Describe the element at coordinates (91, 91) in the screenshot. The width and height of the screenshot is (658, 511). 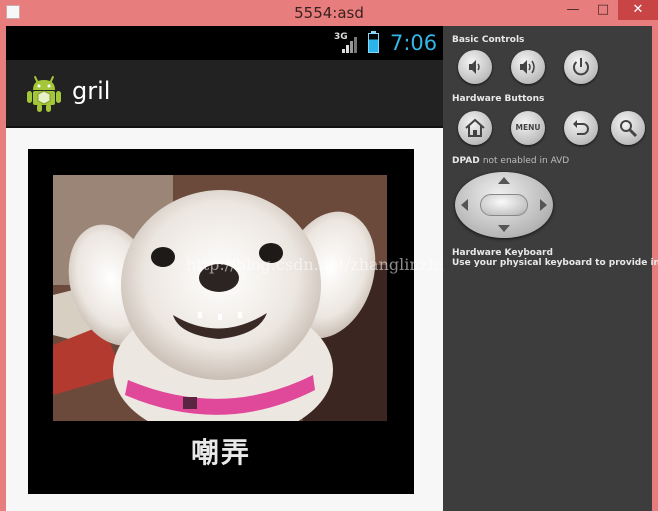
I see `app-title: gril` at that location.